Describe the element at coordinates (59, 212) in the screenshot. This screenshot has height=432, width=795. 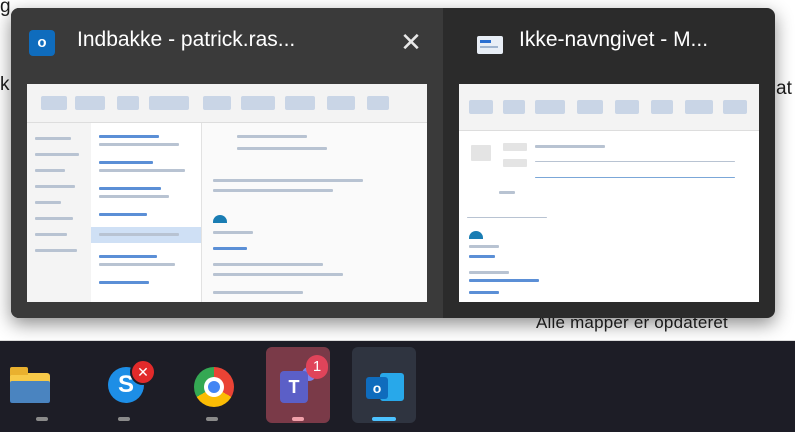
I see `preview-folder-pane` at that location.